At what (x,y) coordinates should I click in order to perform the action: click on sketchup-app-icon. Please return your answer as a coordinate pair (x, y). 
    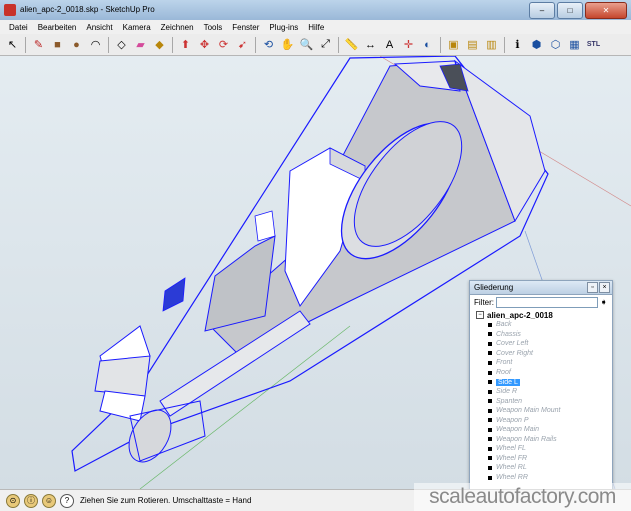
    Looking at the image, I should click on (10, 10).